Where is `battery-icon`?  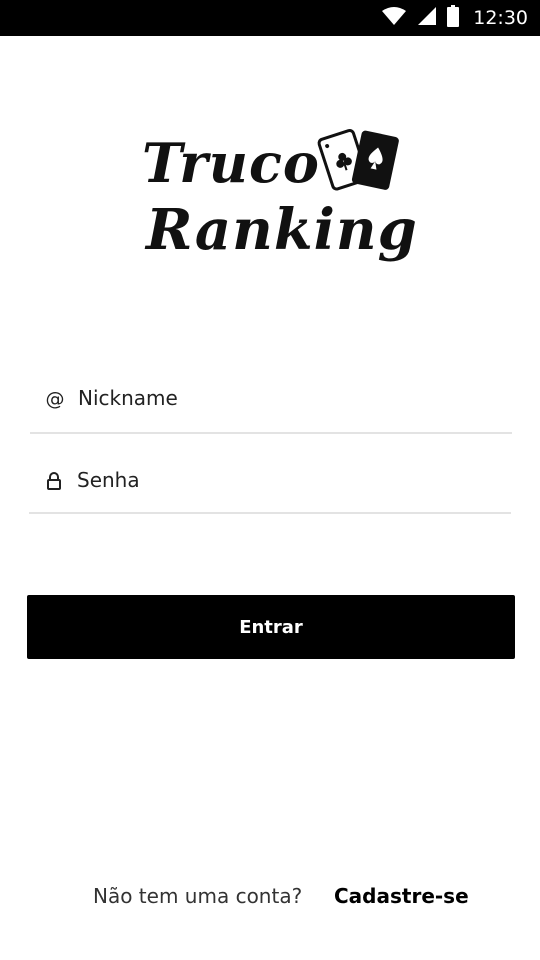
battery-icon is located at coordinates (453, 18).